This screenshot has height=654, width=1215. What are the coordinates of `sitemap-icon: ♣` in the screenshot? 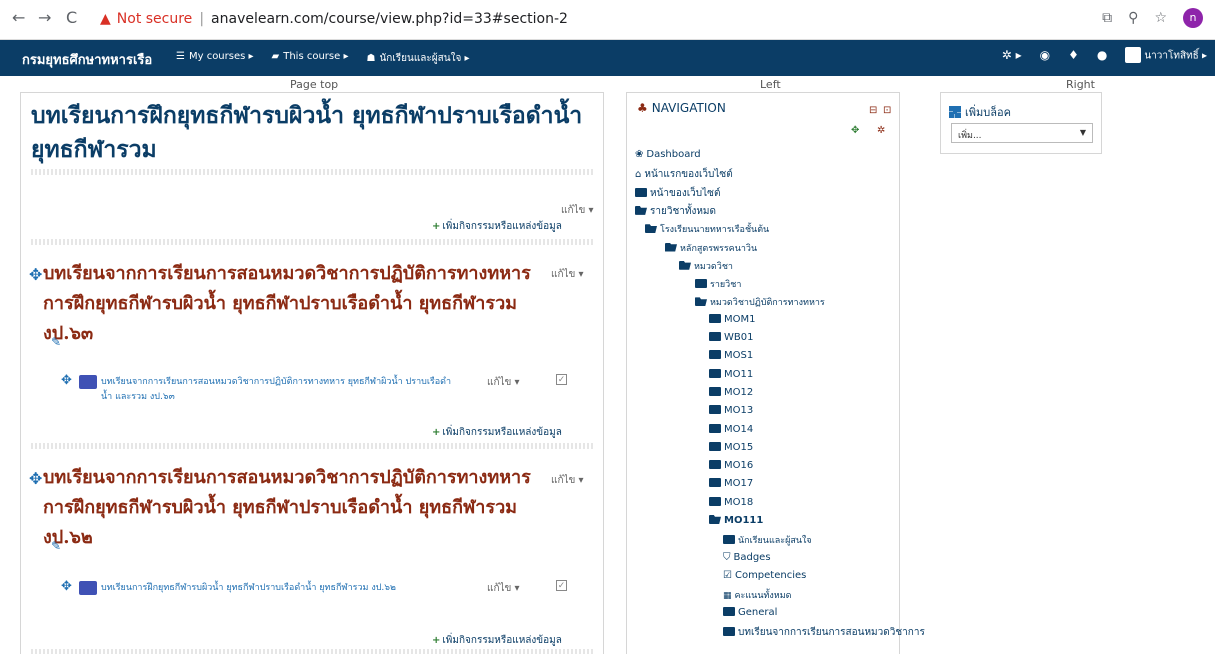 It's located at (642, 108).